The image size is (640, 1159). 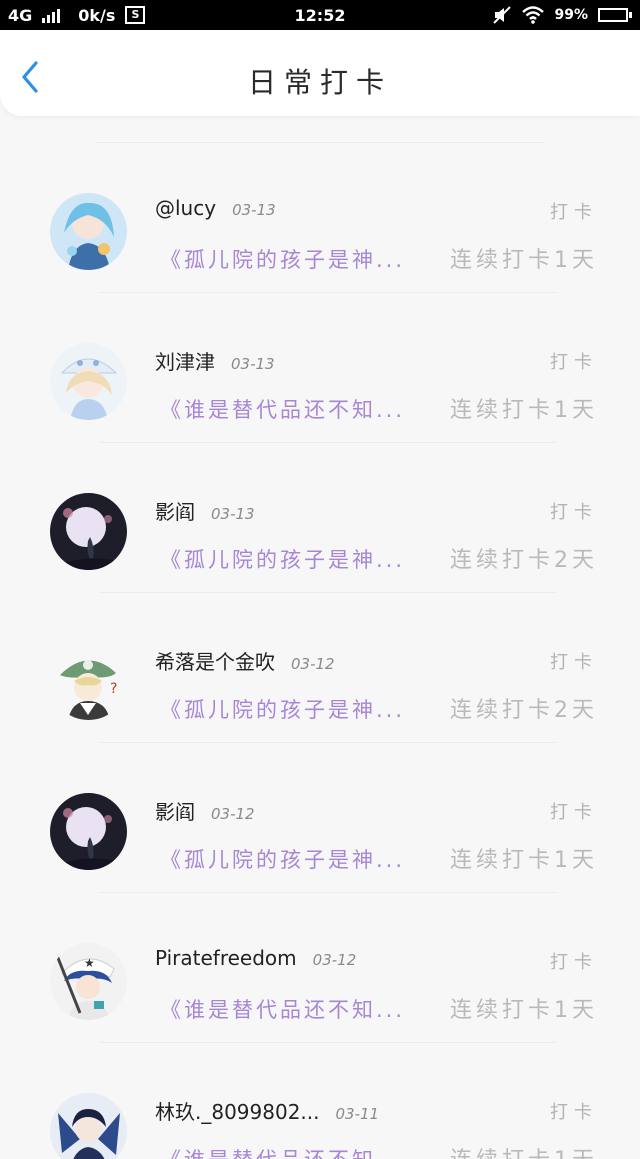 What do you see at coordinates (186, 208) in the screenshot?
I see `user-name-text: @lucy` at bounding box center [186, 208].